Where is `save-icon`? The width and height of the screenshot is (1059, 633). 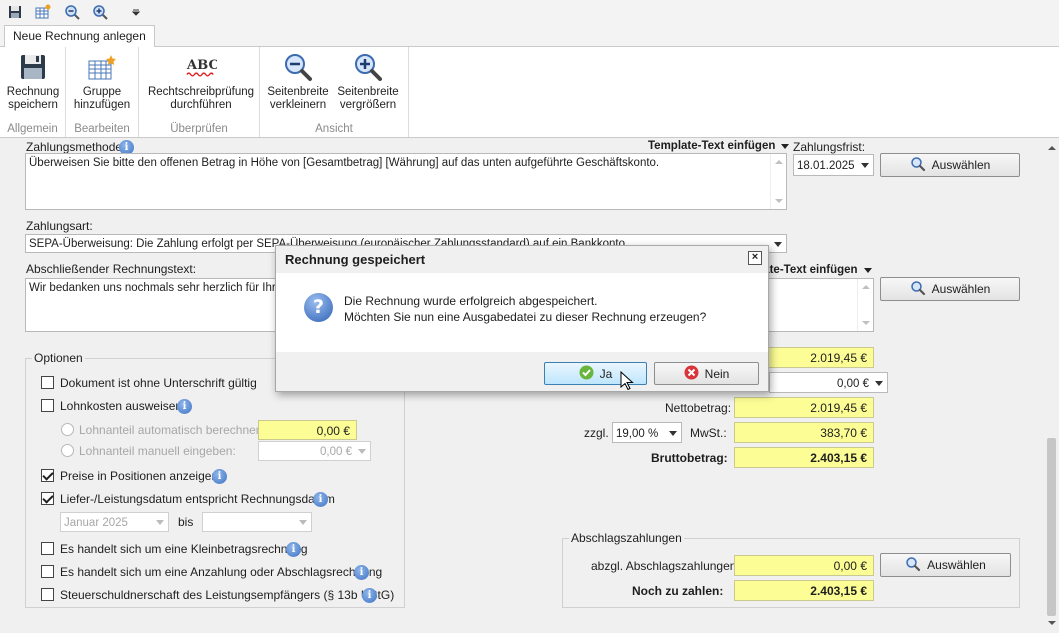 save-icon is located at coordinates (15, 12).